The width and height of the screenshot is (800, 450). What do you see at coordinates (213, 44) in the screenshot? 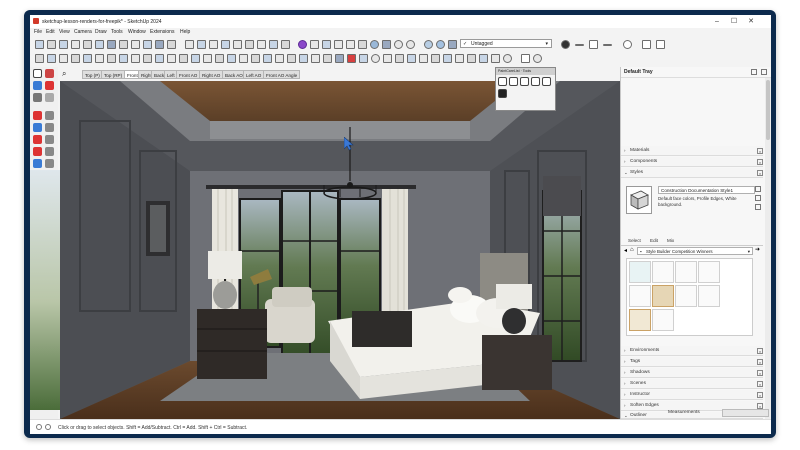
I see `section-cut-icon` at bounding box center [213, 44].